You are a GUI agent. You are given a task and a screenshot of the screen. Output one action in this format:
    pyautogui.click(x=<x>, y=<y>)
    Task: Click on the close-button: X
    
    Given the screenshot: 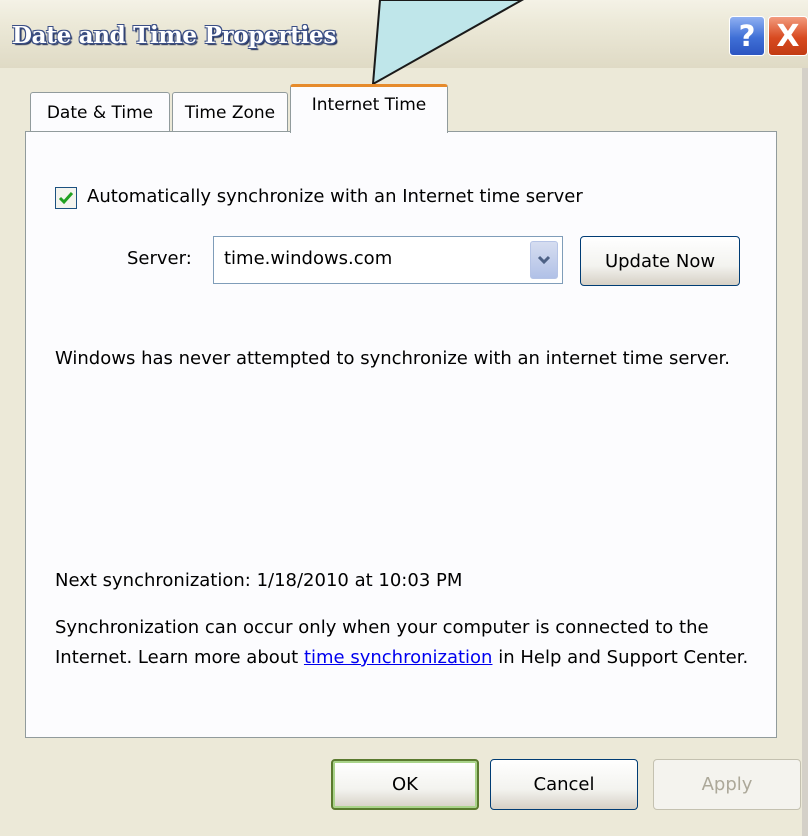 What is the action you would take?
    pyautogui.click(x=788, y=36)
    